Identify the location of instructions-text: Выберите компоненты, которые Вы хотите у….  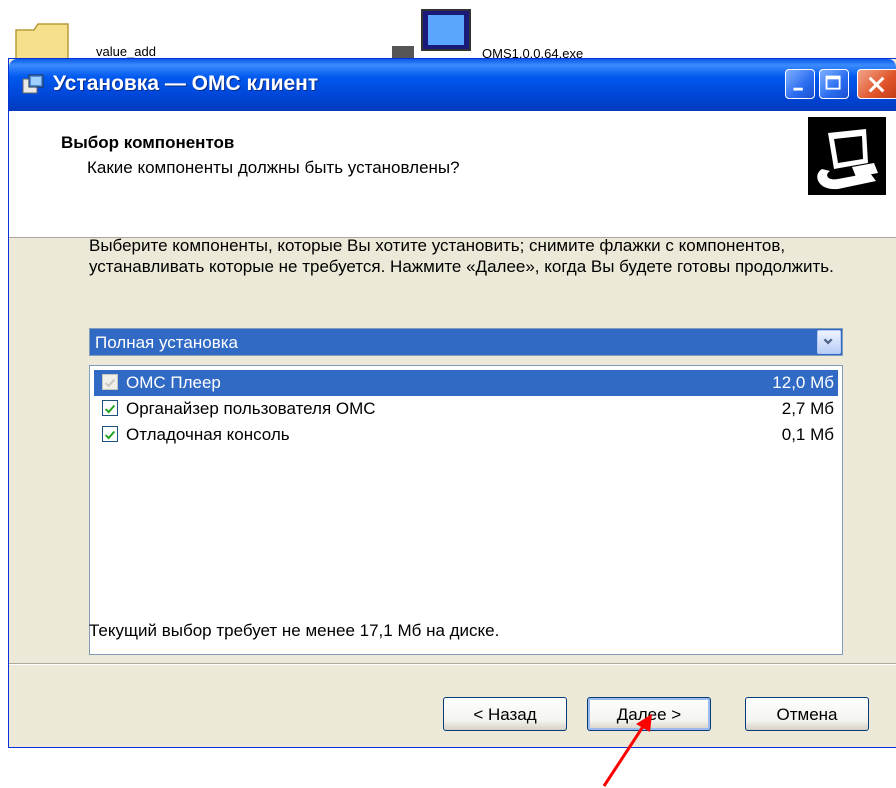
(461, 256).